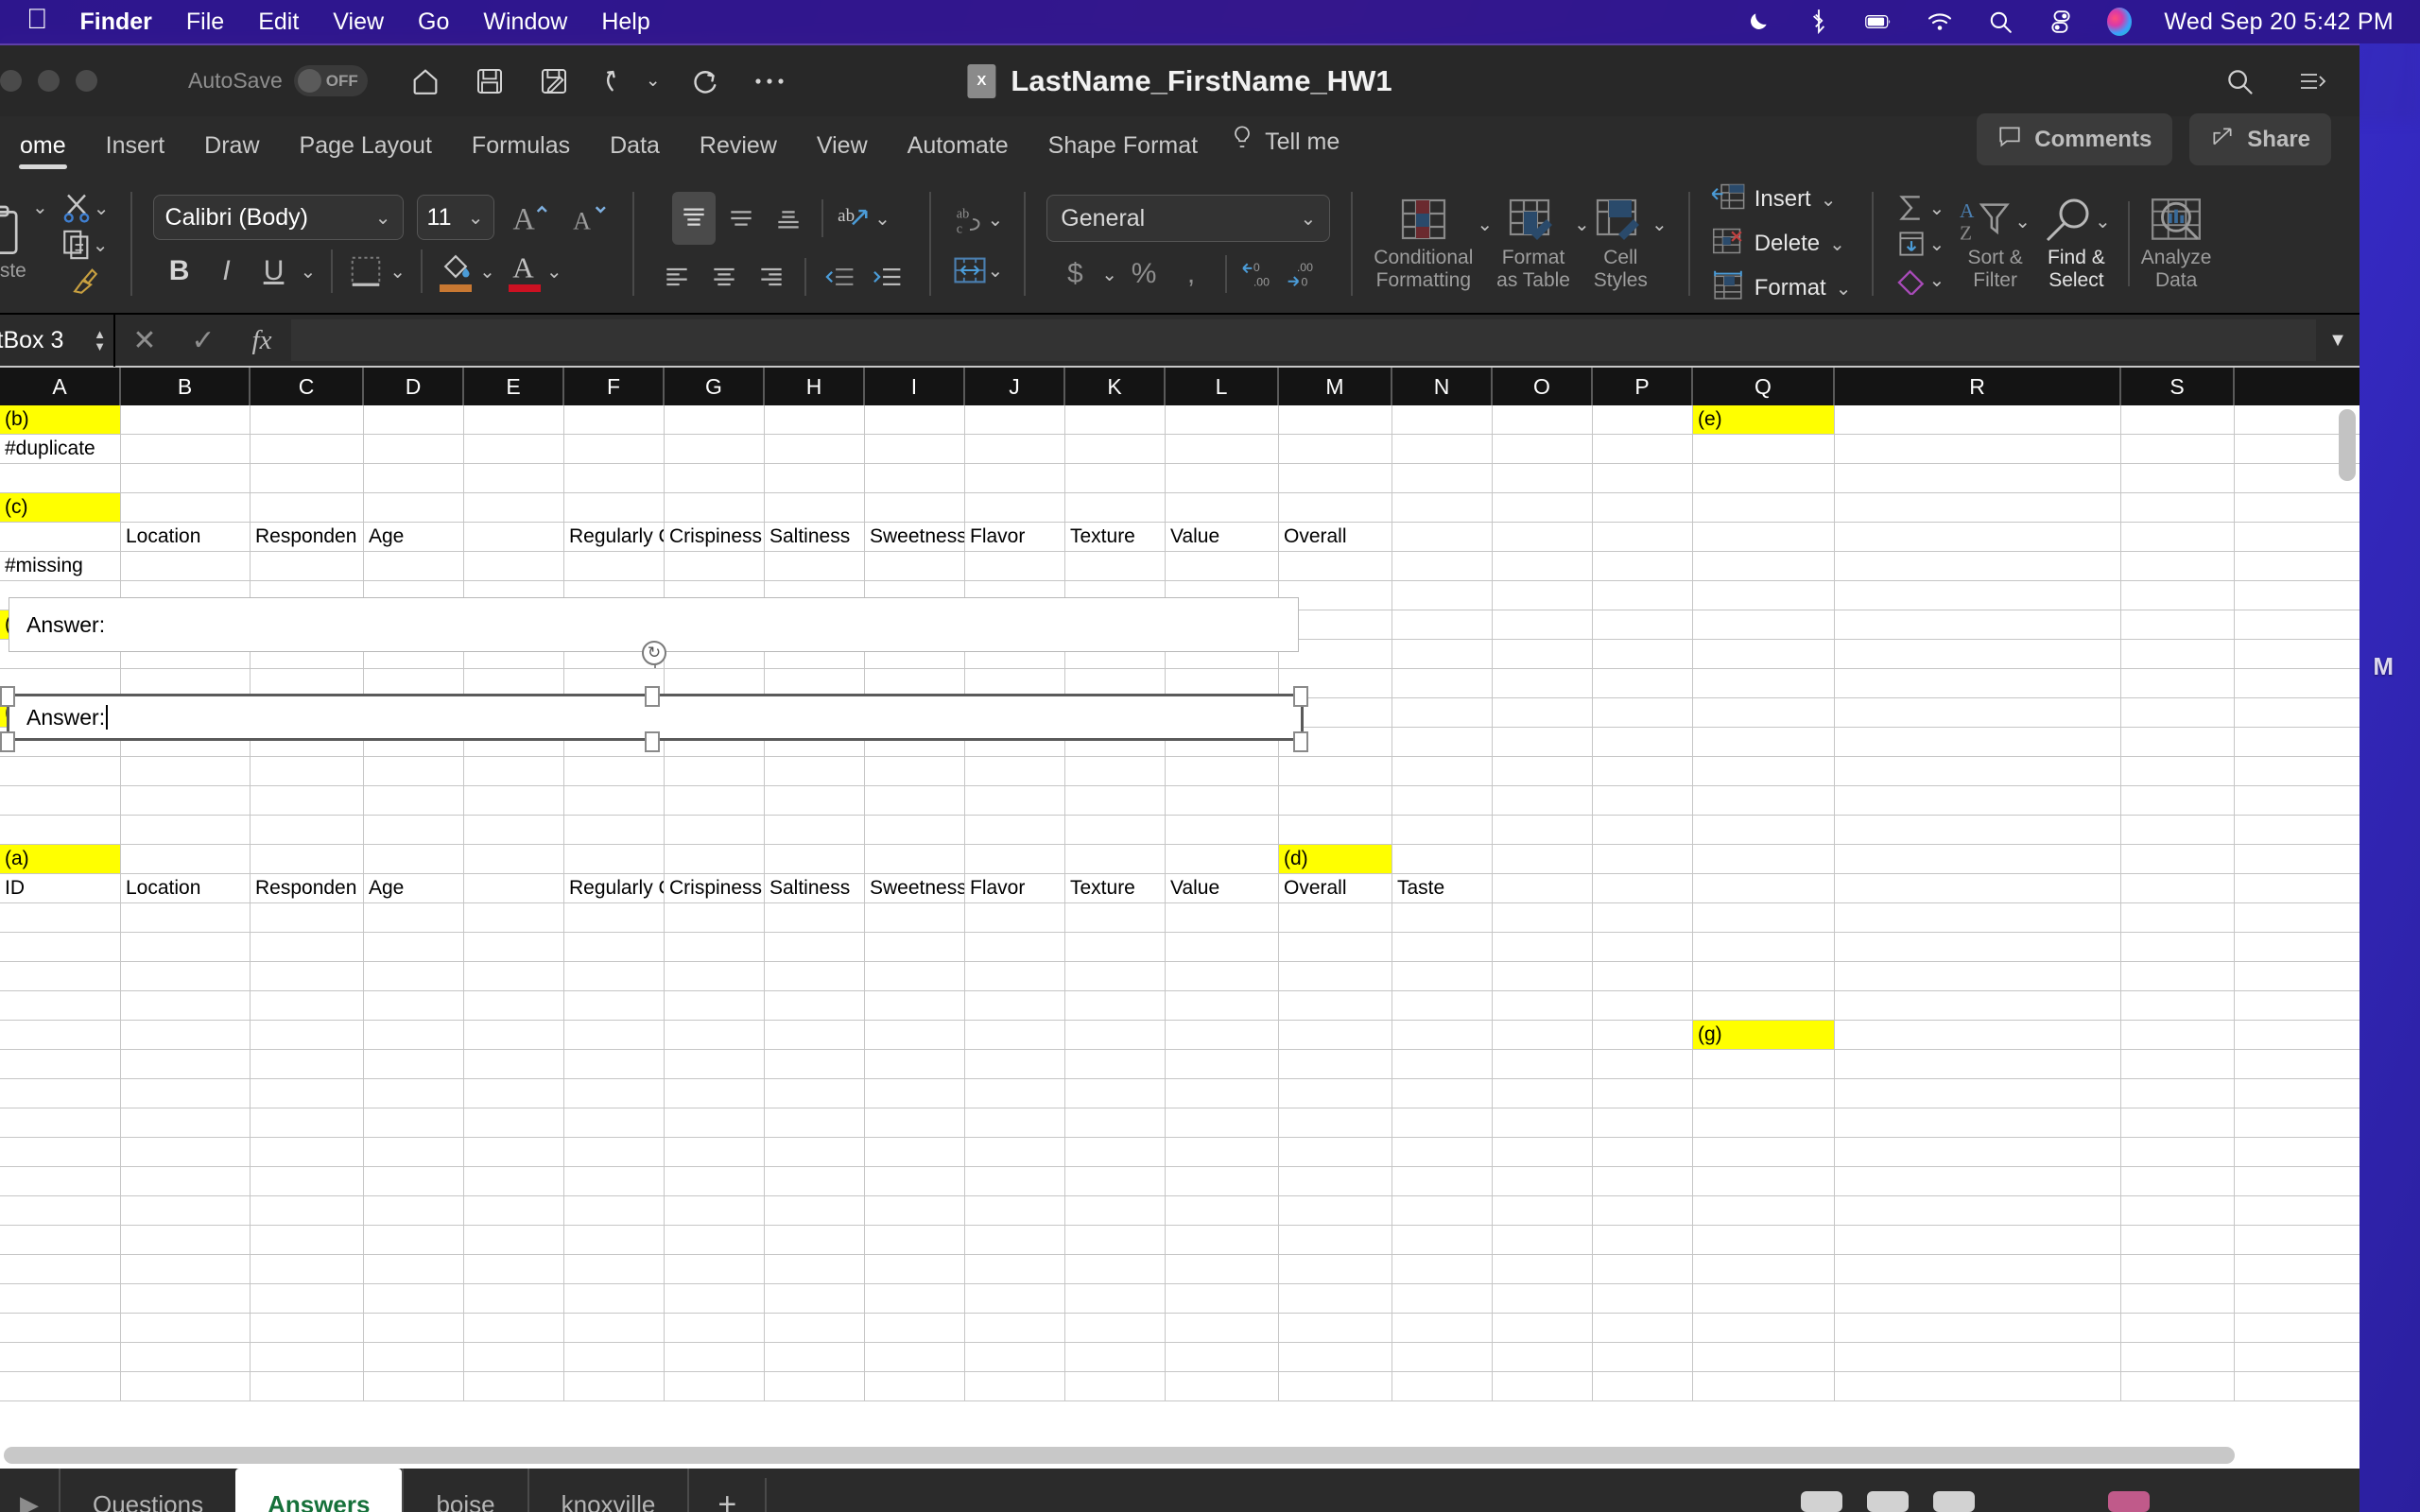 The height and width of the screenshot is (1512, 2420). What do you see at coordinates (514, 800) in the screenshot?
I see `cell-E14` at bounding box center [514, 800].